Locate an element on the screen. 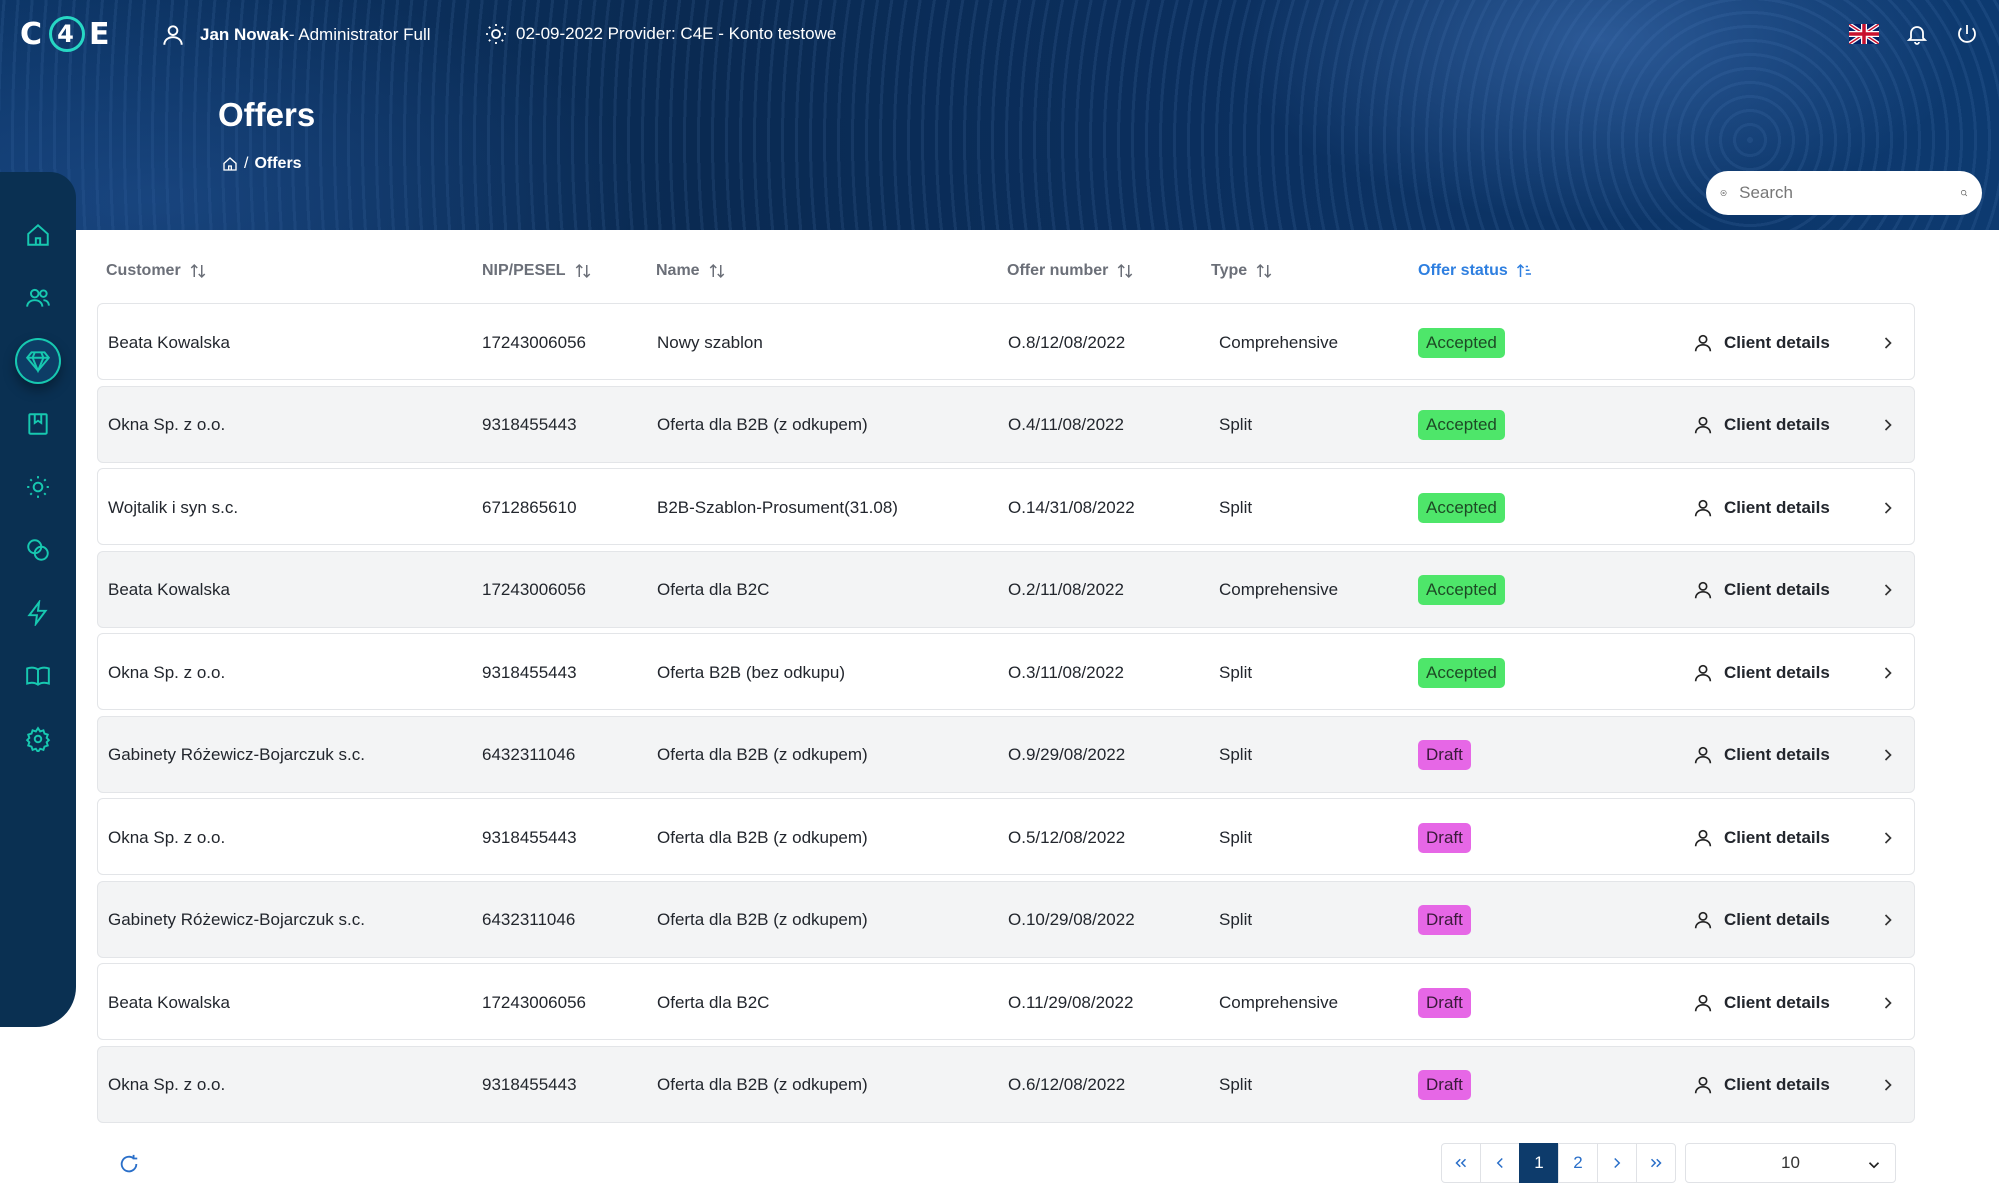 The height and width of the screenshot is (1189, 1999). user-name: Jan Nowak is located at coordinates (244, 34).